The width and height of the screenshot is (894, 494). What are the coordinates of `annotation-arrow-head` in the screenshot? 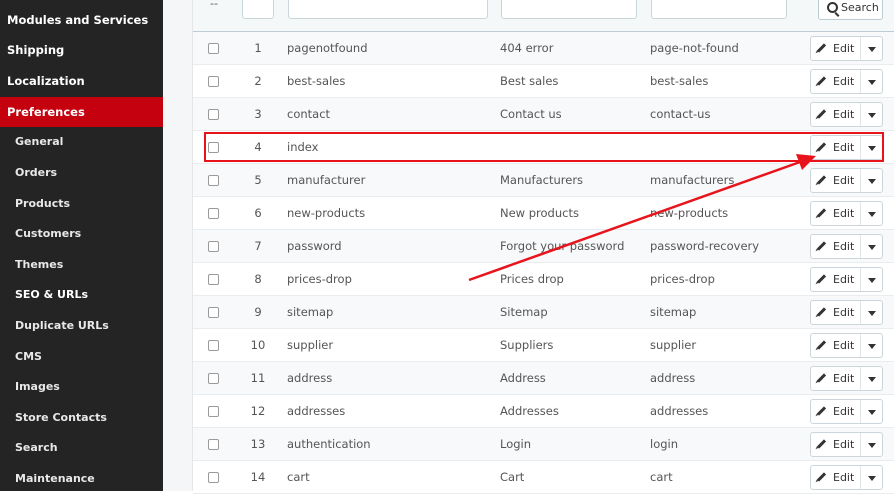 It's located at (806, 162).